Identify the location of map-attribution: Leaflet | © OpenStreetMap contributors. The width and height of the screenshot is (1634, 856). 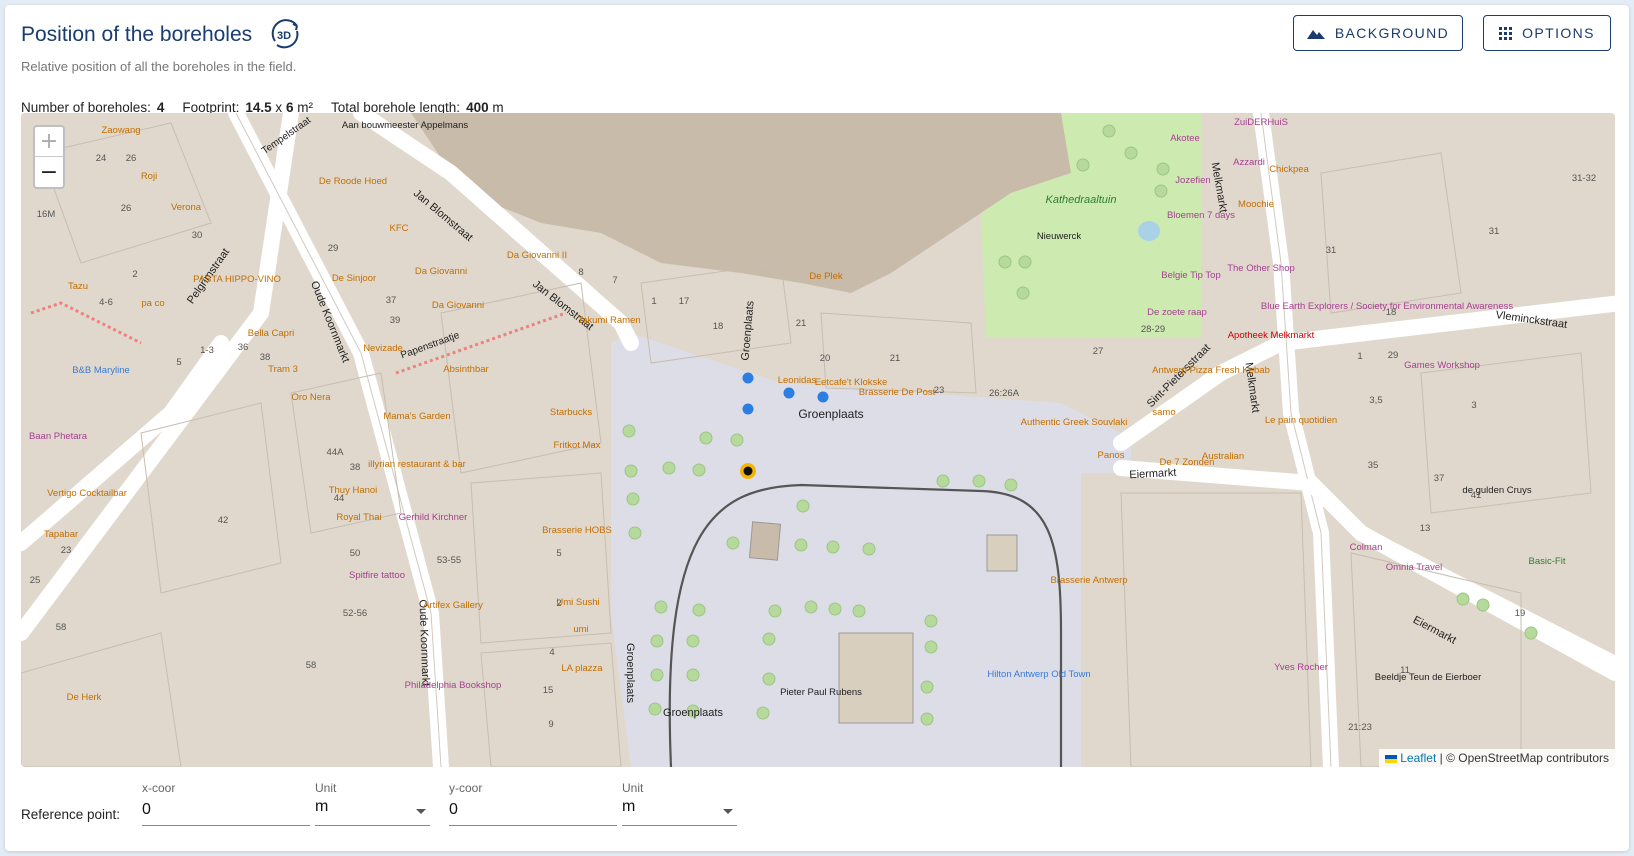
(1496, 758).